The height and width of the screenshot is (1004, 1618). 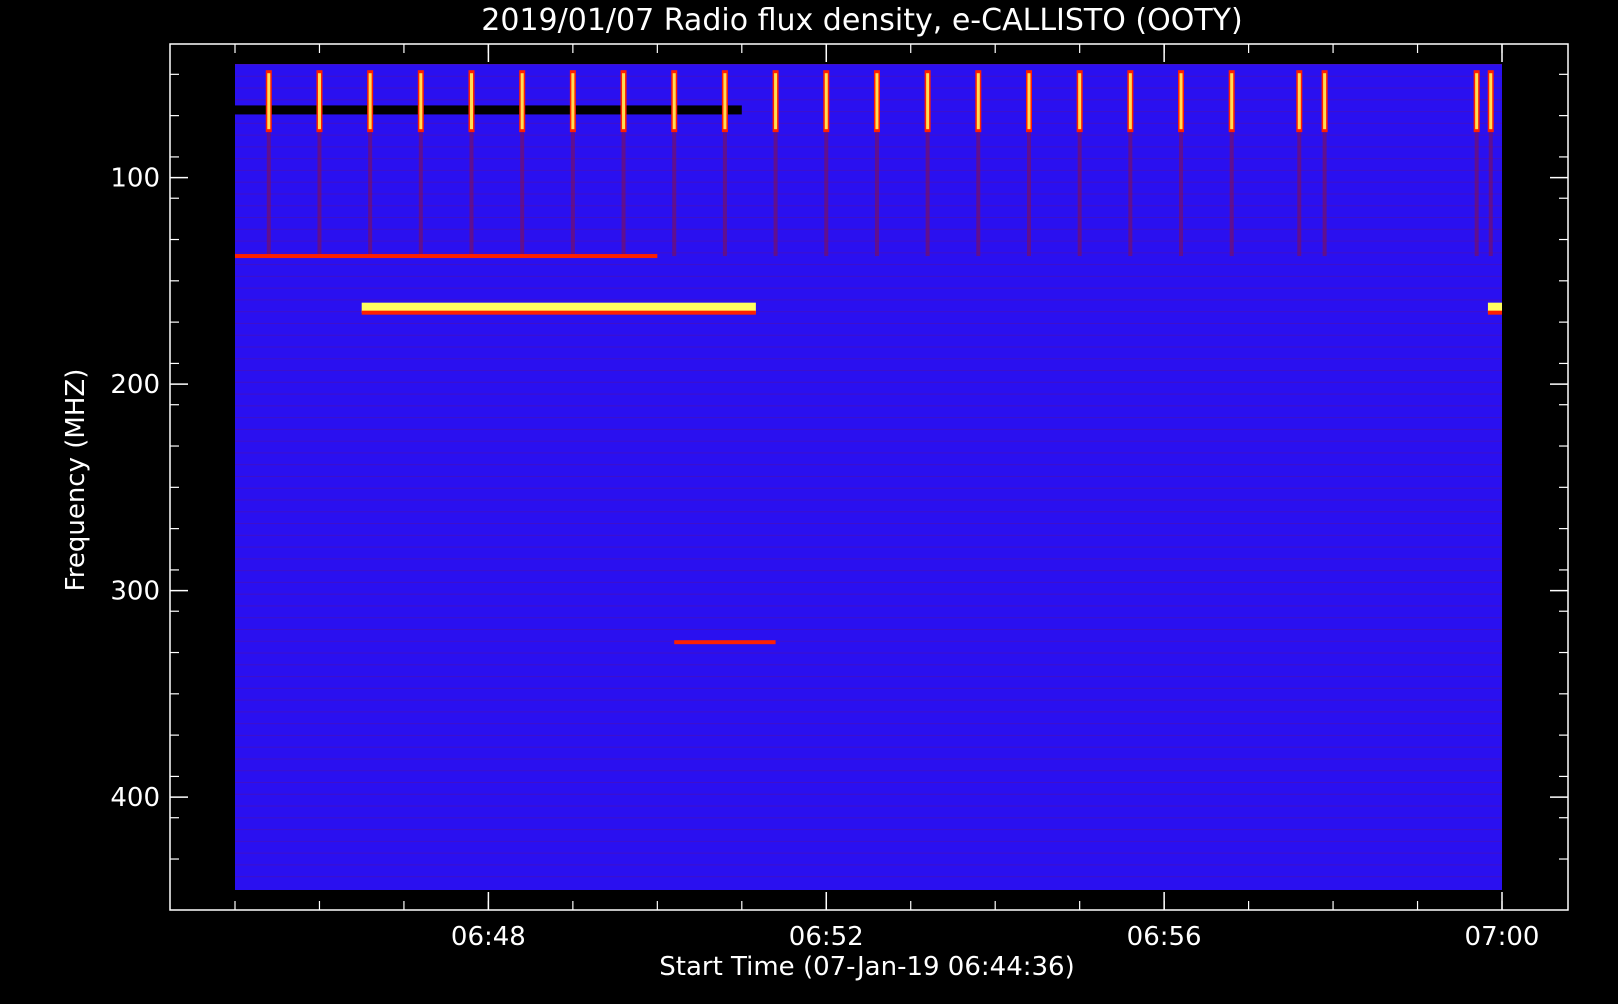 I want to click on y-tick-label: 100, so click(x=135, y=179).